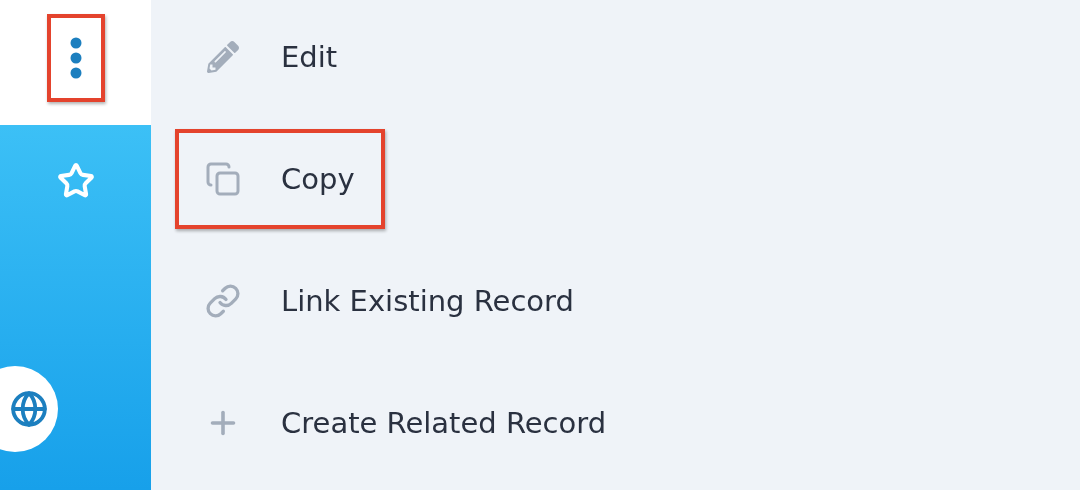 The height and width of the screenshot is (490, 1080). I want to click on menu-item: Link Existing Record, so click(389, 301).